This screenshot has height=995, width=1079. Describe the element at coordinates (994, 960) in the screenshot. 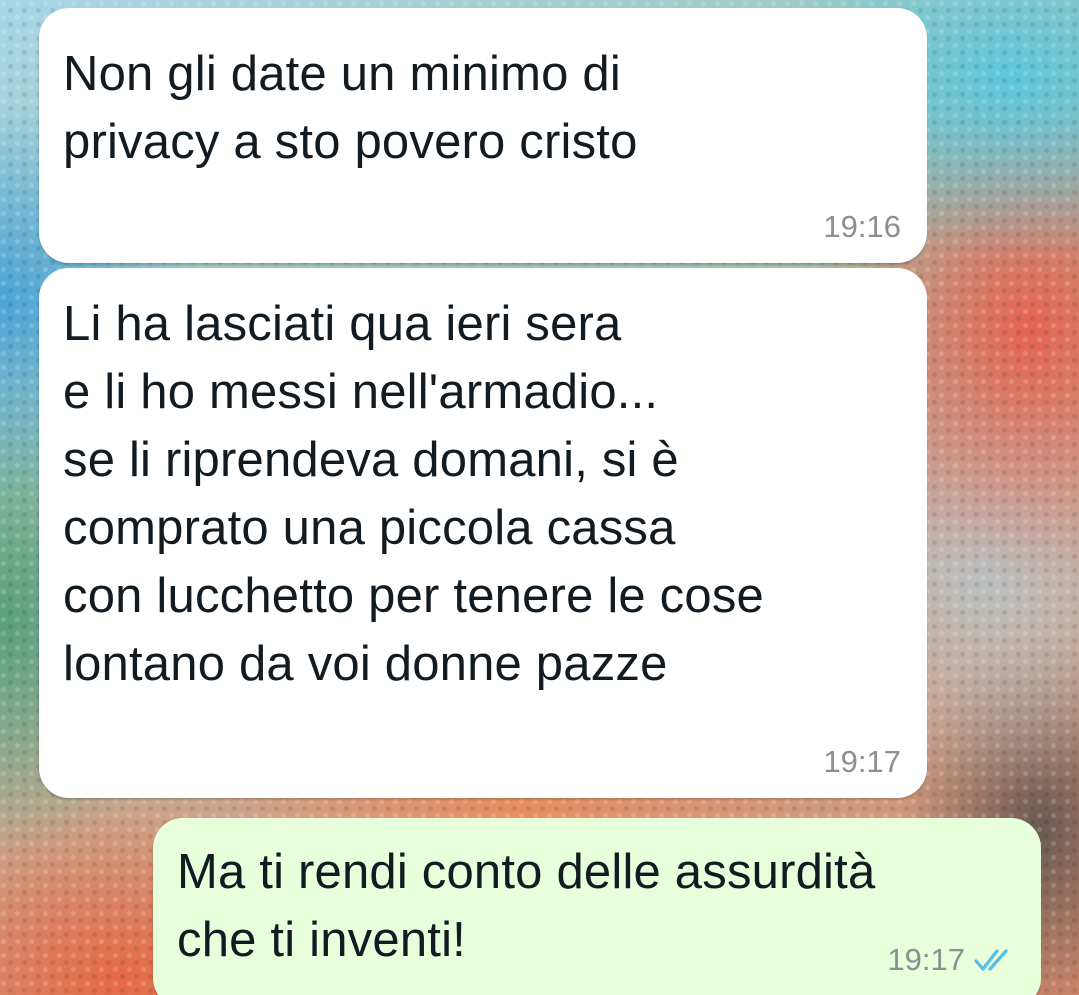

I see `double-check-icon` at that location.